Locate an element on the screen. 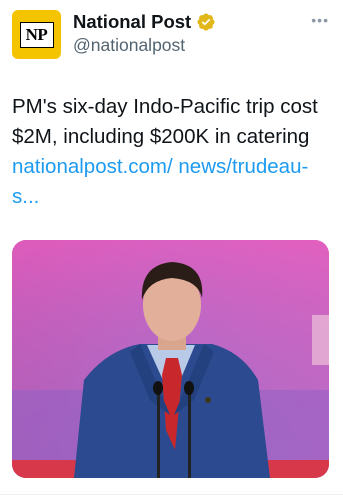 Image resolution: width=343 pixels, height=500 pixels. account-handle: @nationalpost is located at coordinates (129, 45).